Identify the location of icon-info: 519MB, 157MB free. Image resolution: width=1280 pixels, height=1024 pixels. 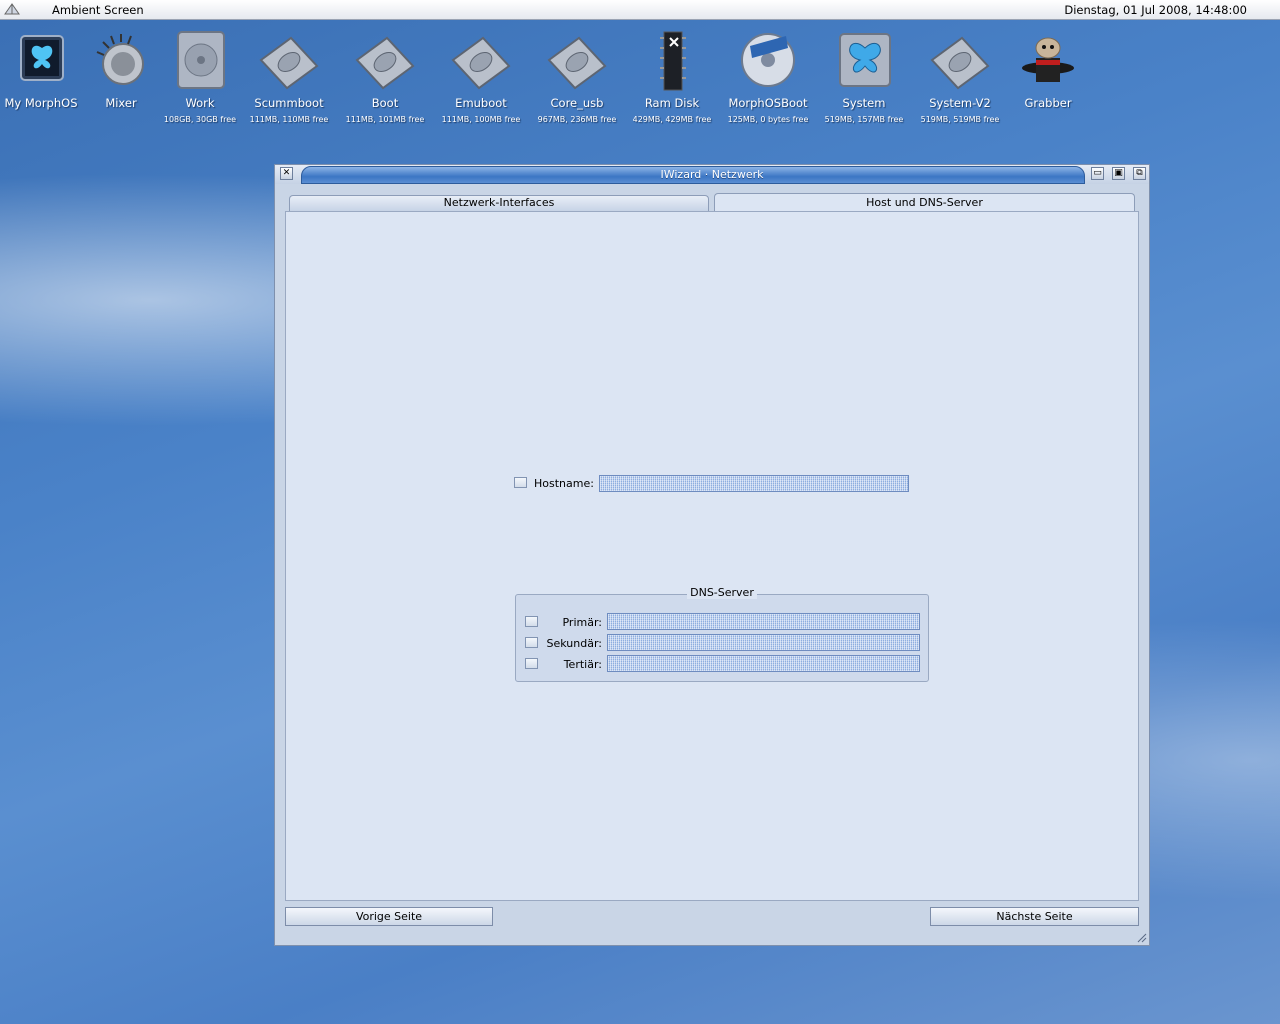
(864, 119).